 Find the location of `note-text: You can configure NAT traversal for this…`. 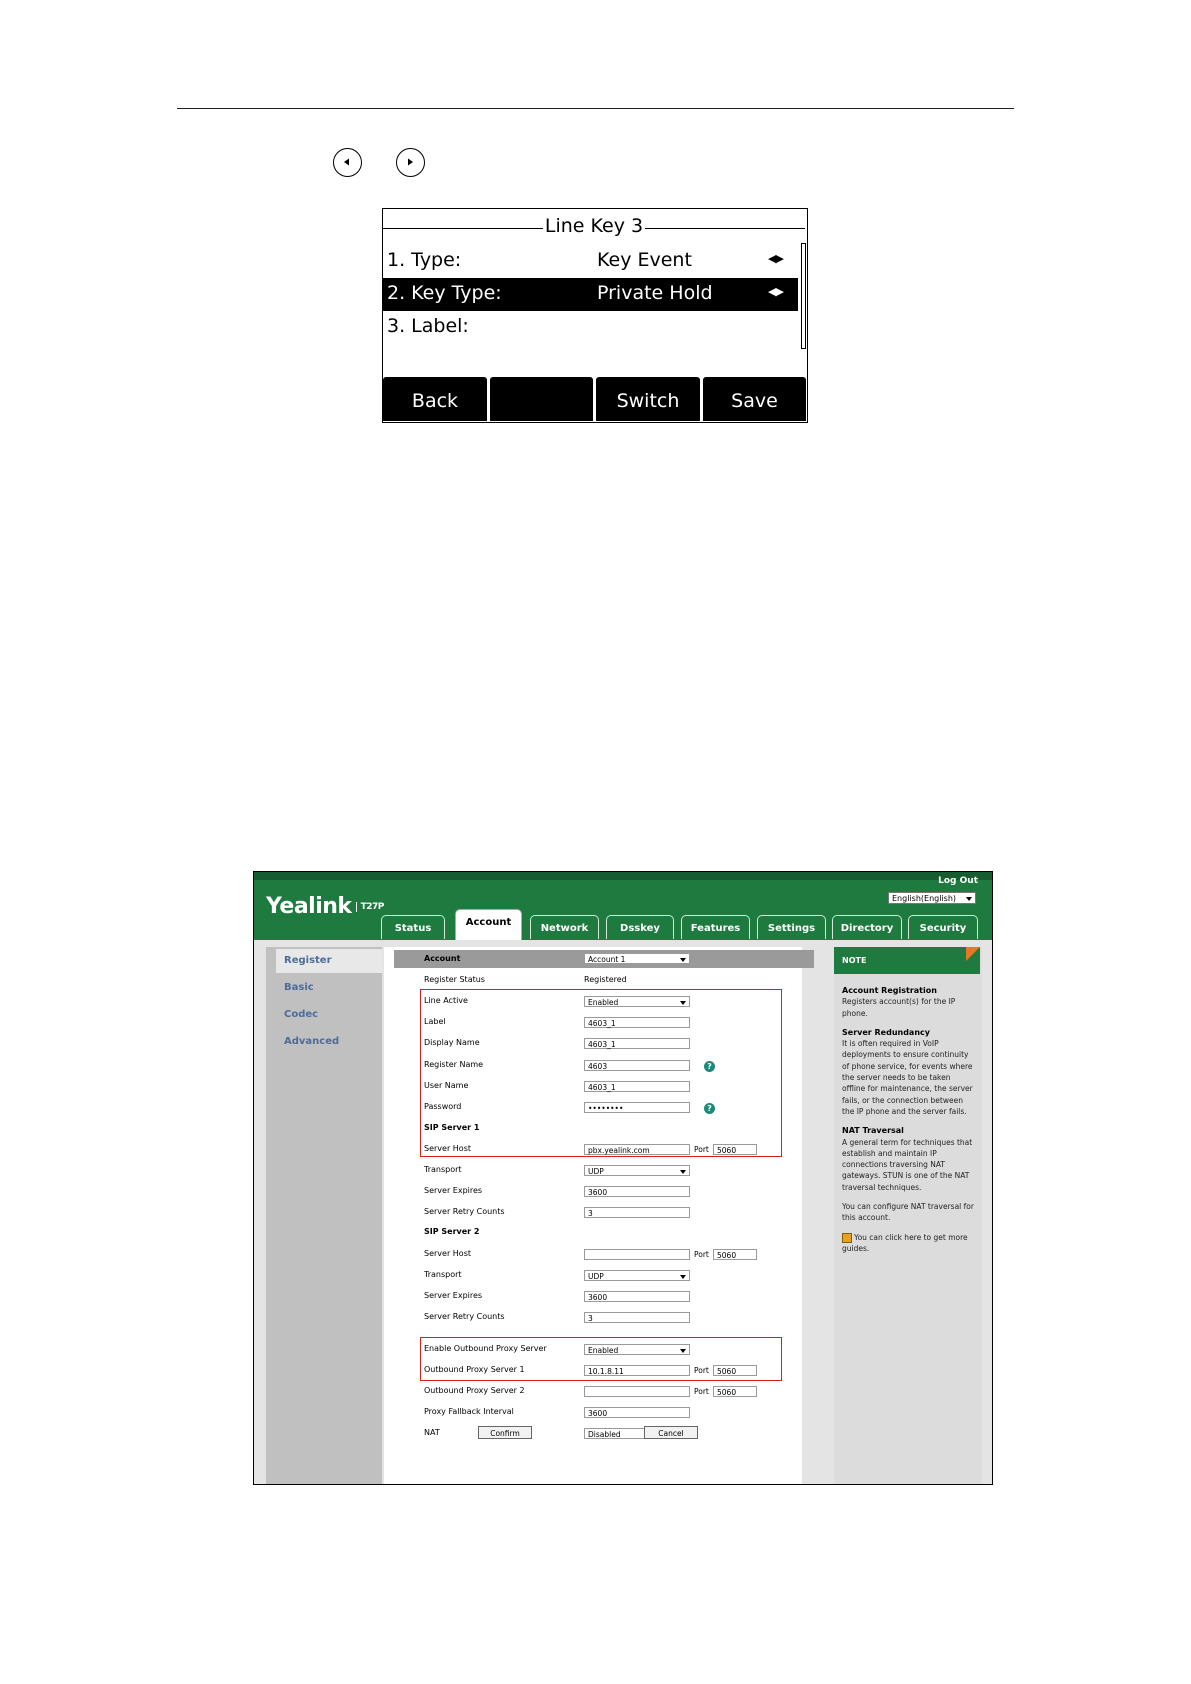

note-text: You can configure NAT traversal for this… is located at coordinates (908, 1212).